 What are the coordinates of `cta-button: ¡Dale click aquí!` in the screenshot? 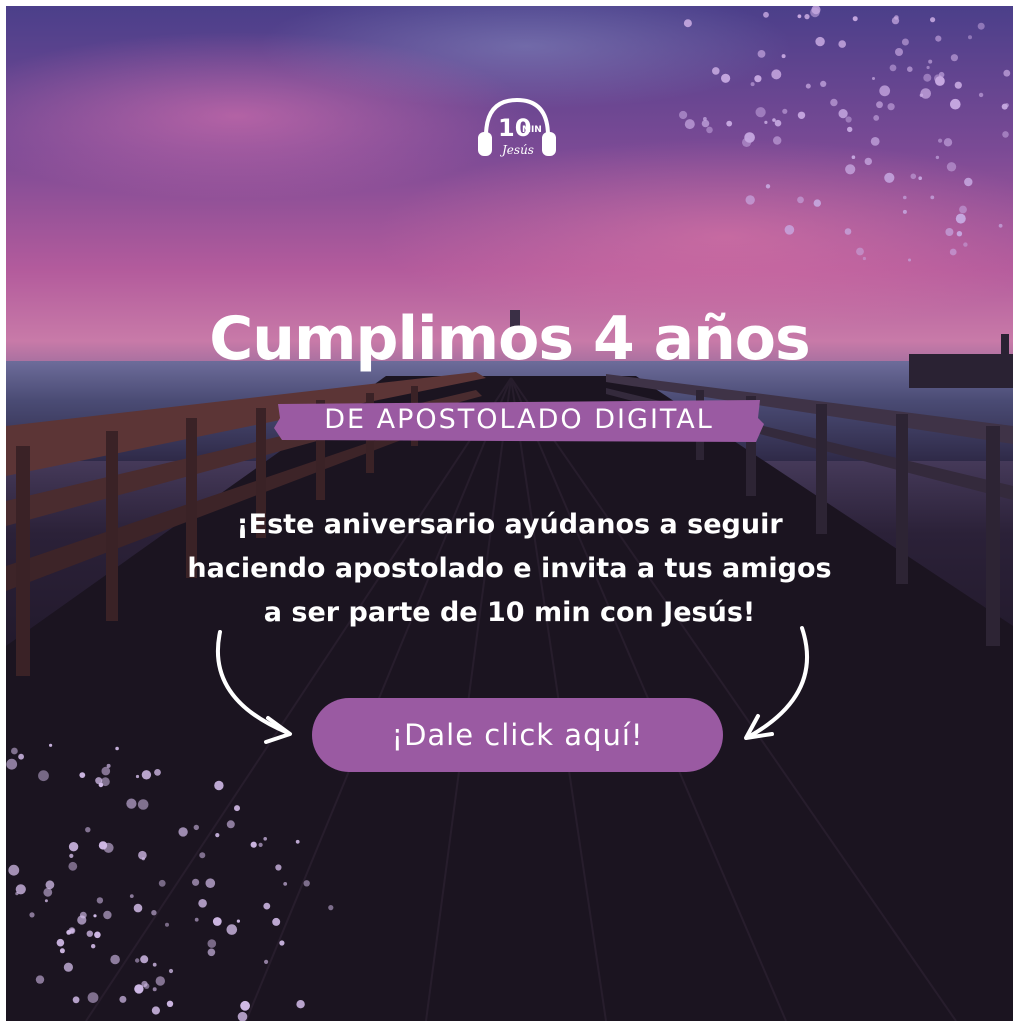 It's located at (517, 735).